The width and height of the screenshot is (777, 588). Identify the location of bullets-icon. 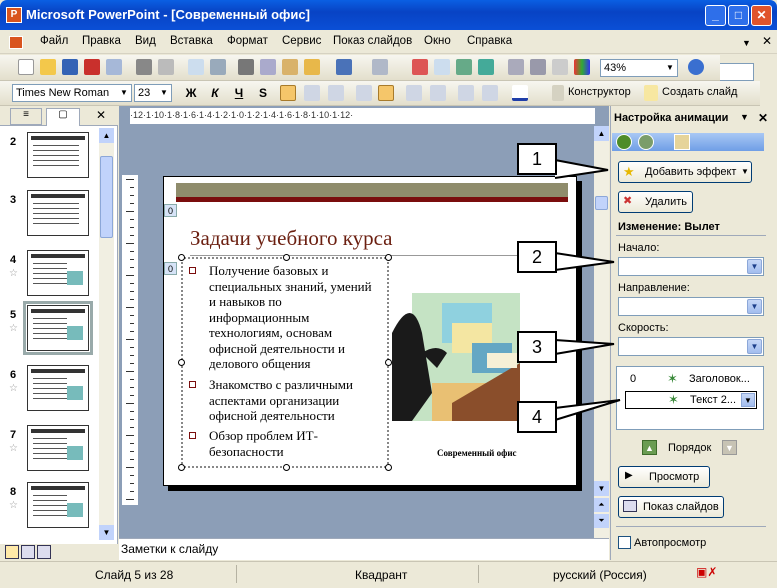
(386, 93).